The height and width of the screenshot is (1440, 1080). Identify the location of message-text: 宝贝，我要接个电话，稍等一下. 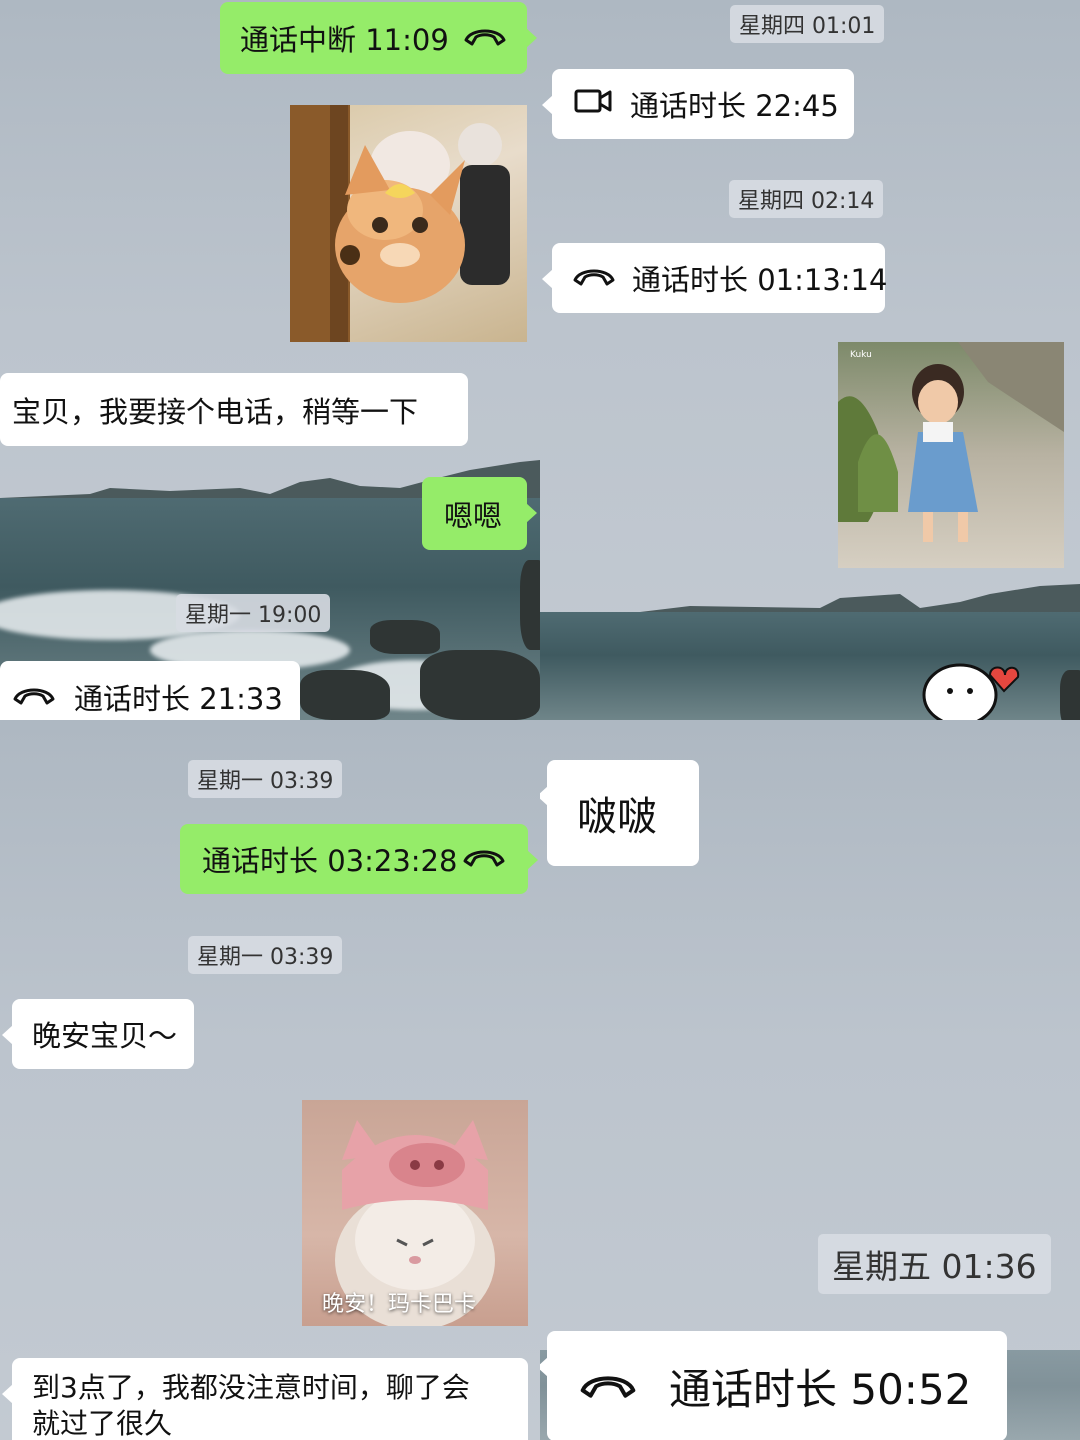
(215, 411).